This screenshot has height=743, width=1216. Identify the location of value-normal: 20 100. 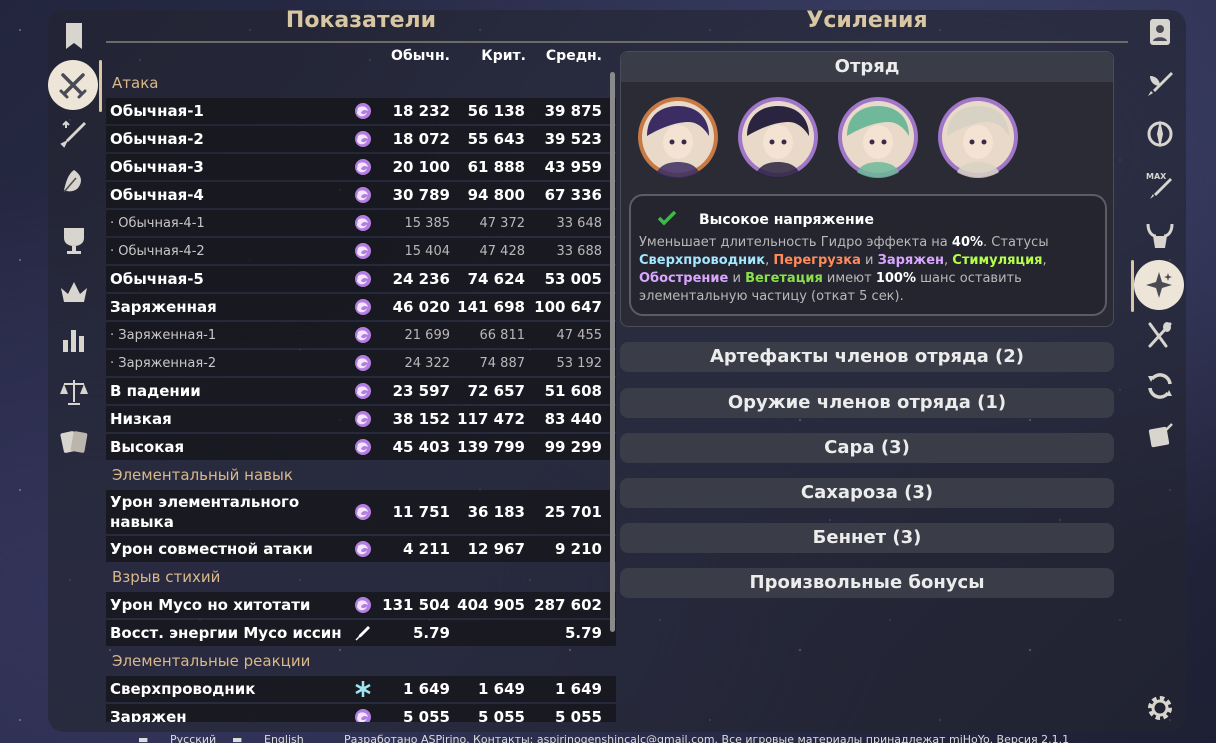
(421, 167).